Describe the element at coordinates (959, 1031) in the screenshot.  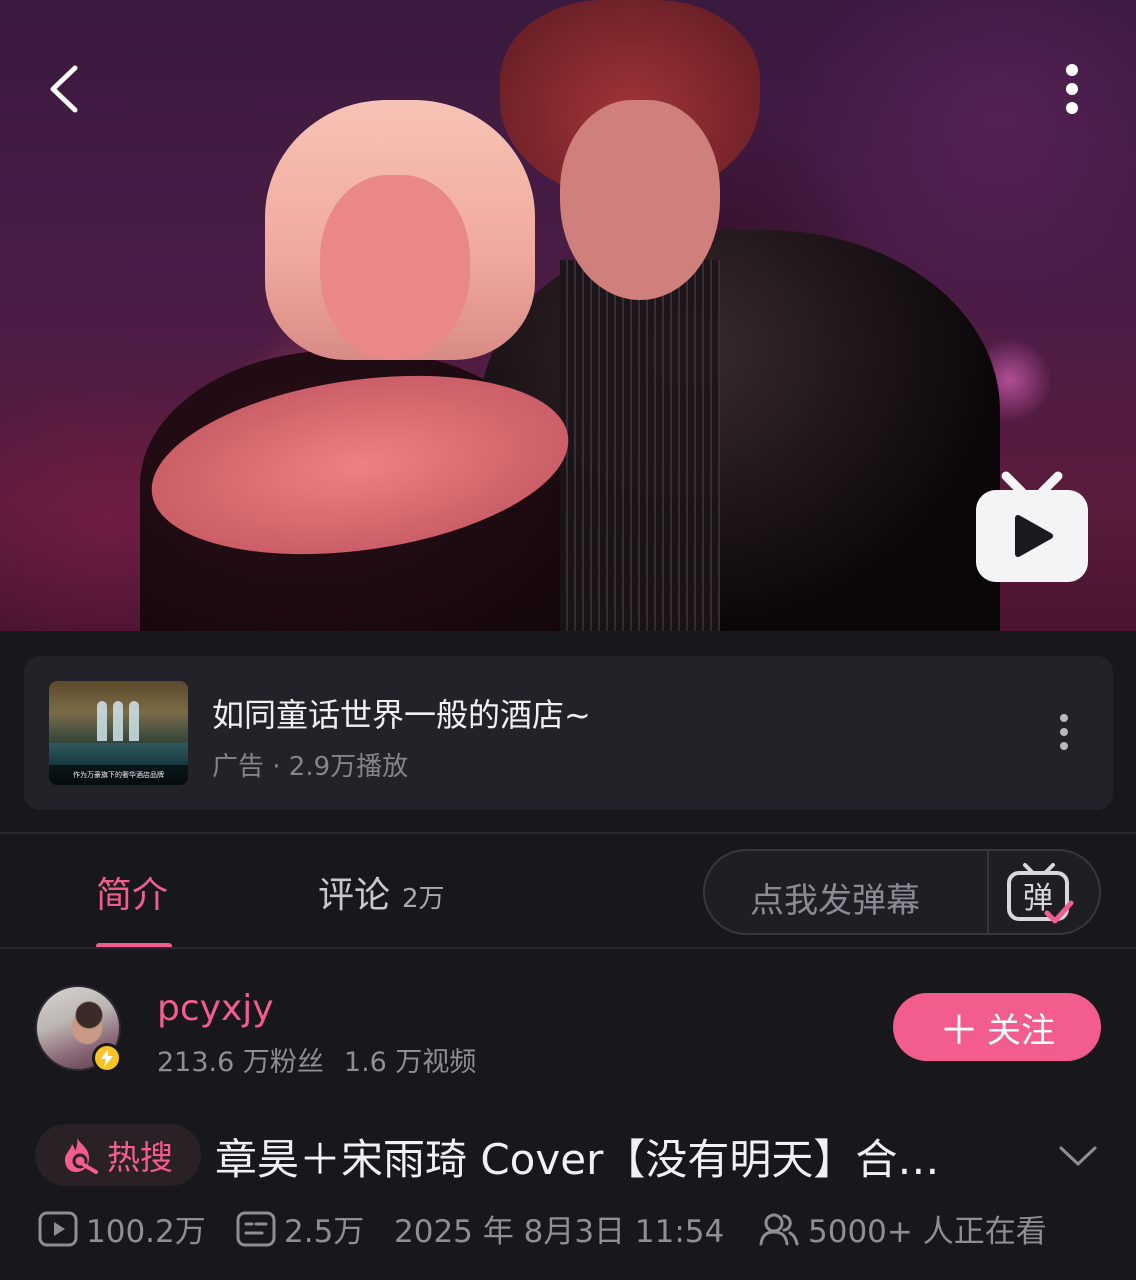
I see `plus-icon: ＋` at that location.